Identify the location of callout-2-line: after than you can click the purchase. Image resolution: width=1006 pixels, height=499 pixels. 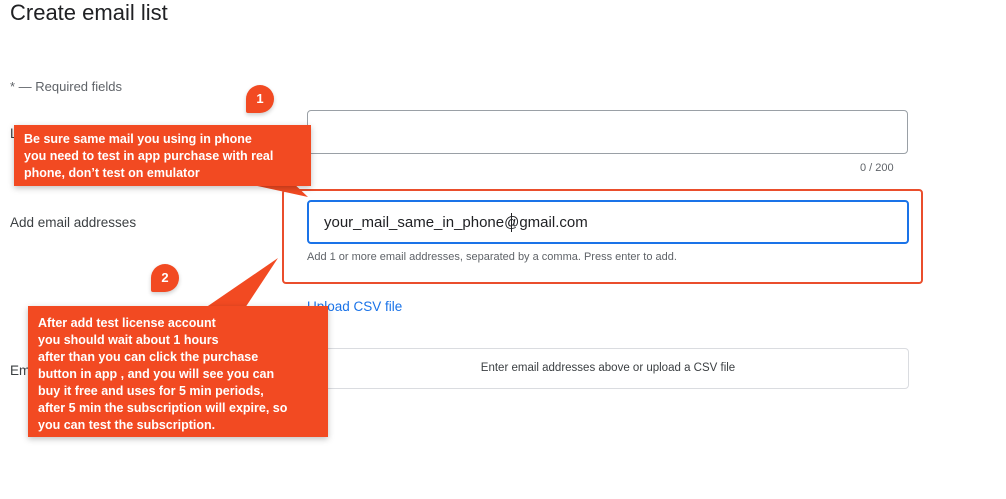
(148, 357).